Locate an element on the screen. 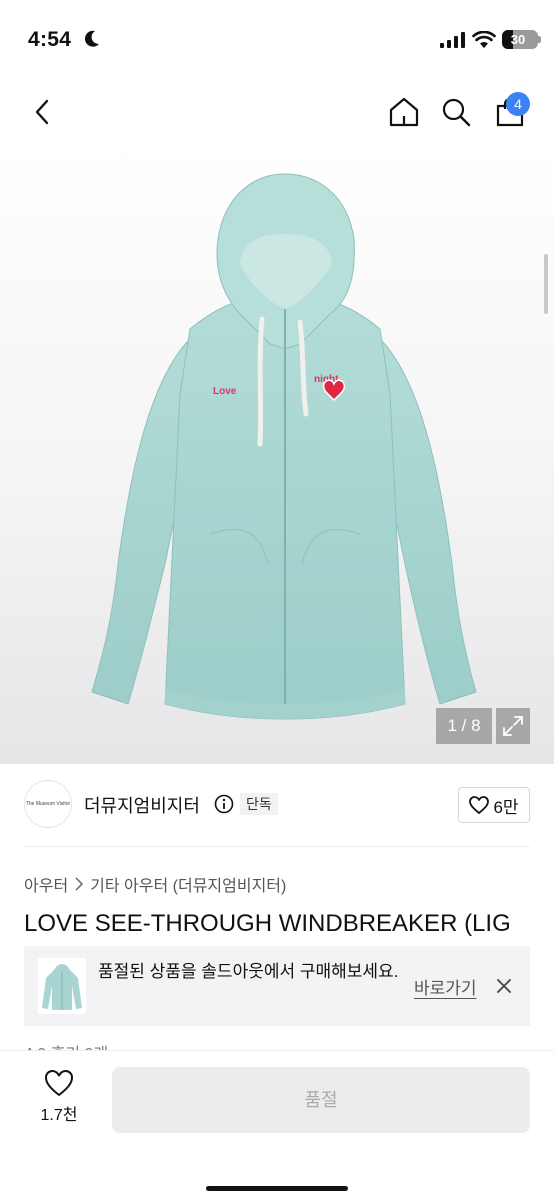 Image resolution: width=554 pixels, height=1200 pixels. breadcrumb-item: 아우터 is located at coordinates (46, 884).